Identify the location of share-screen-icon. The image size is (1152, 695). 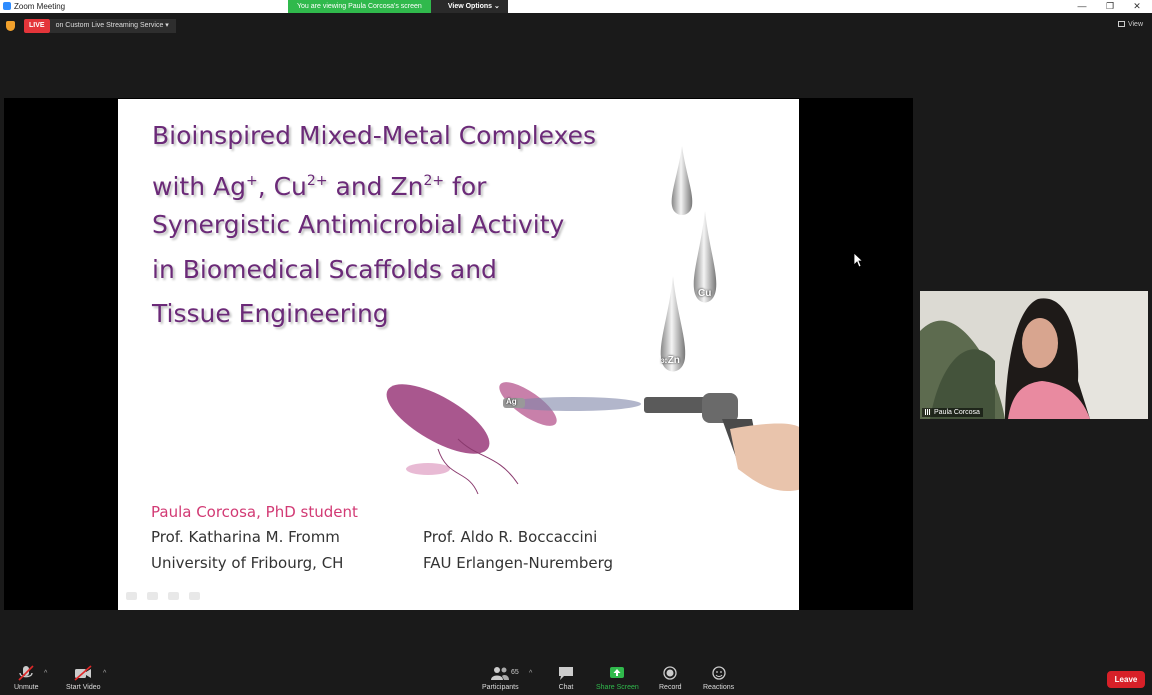
(617, 672).